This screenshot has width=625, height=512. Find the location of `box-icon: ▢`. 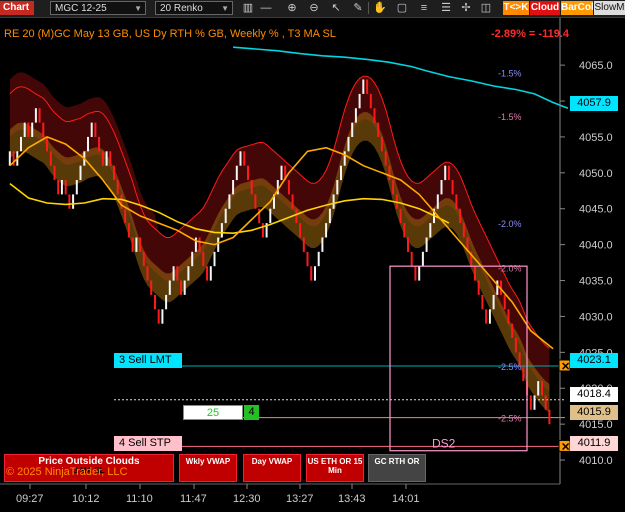

box-icon: ▢ is located at coordinates (402, 8).